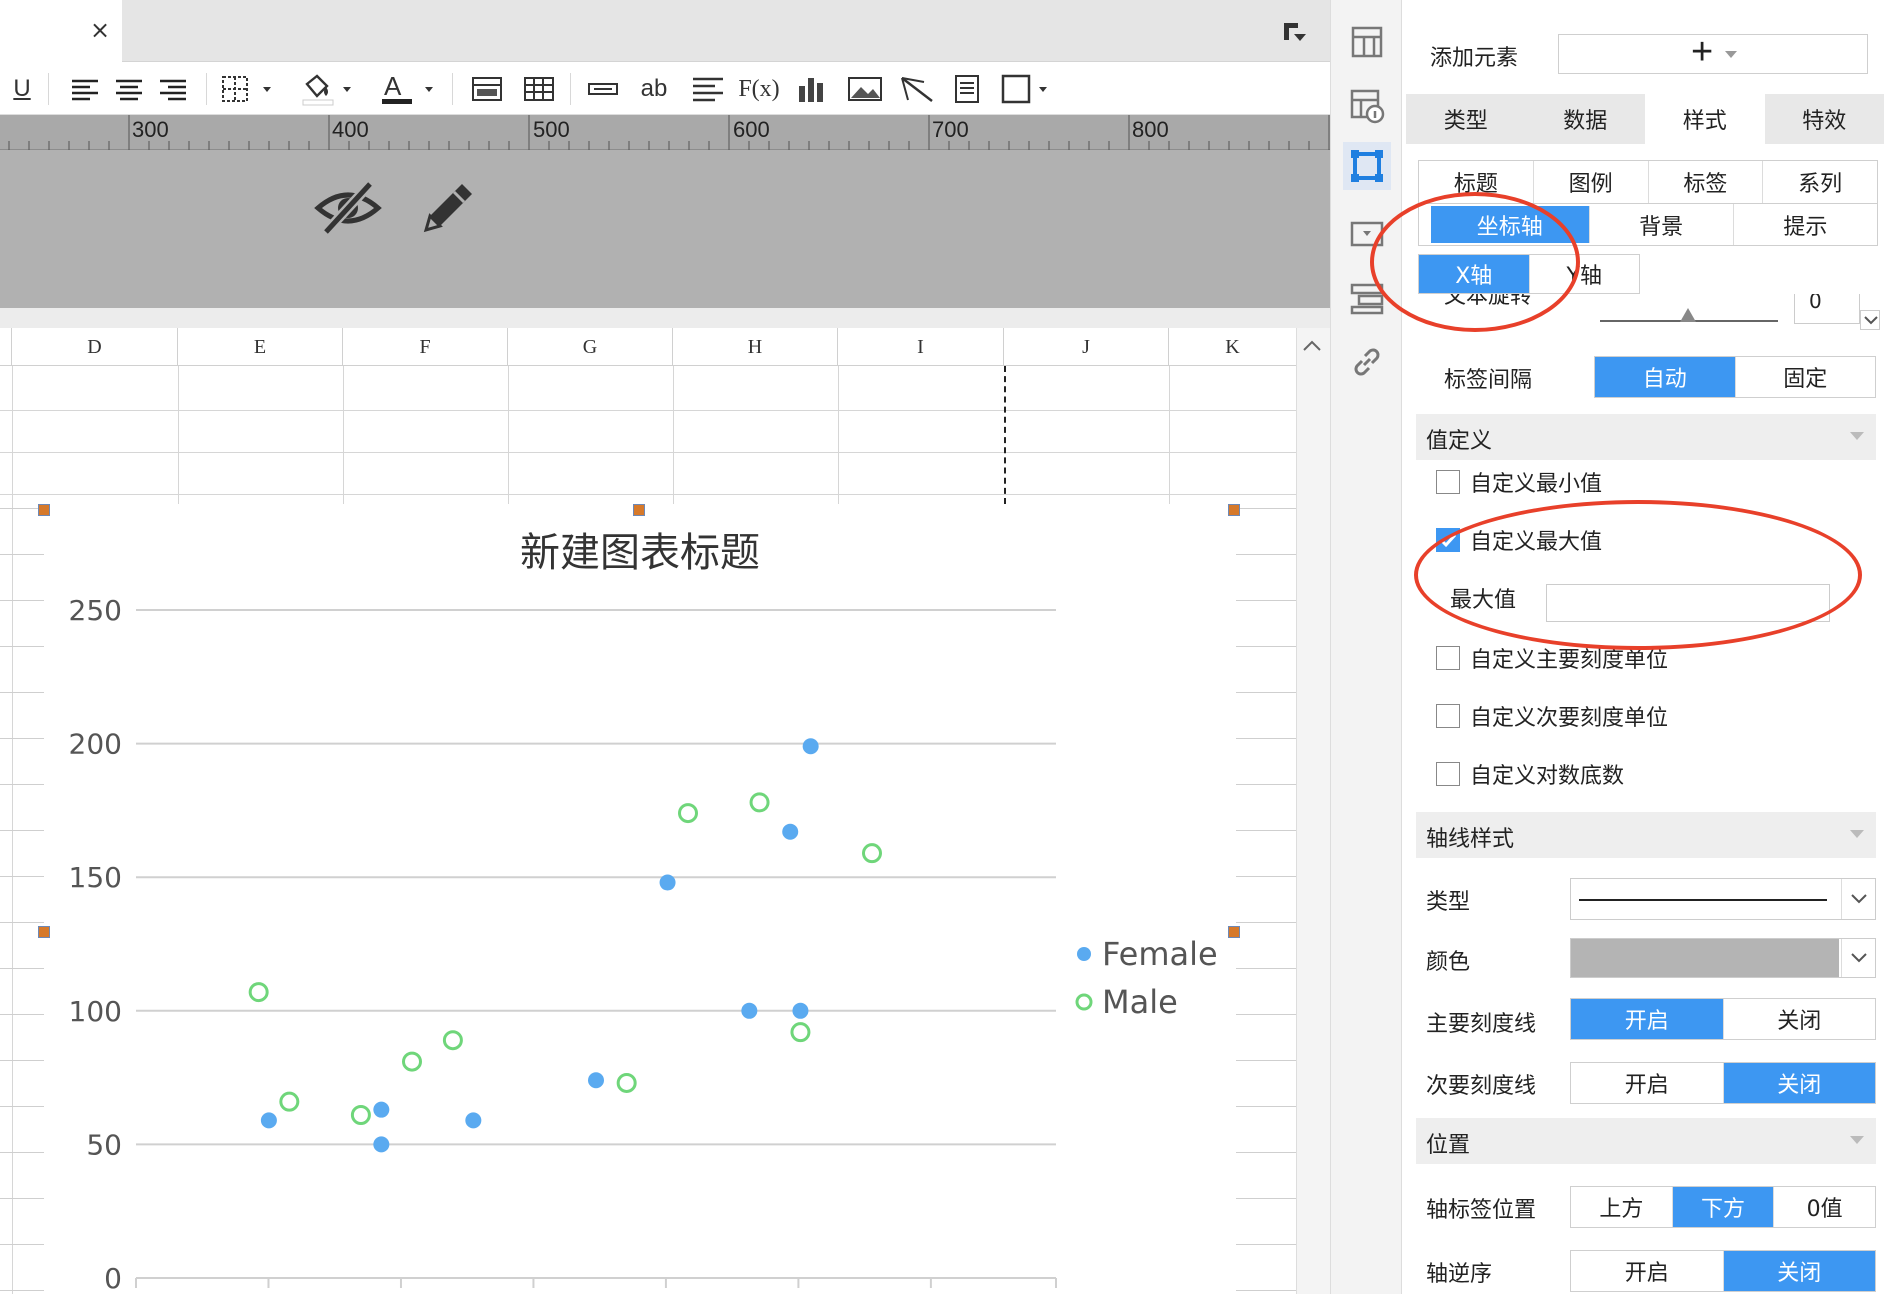  I want to click on tab-labels: 标签, so click(1706, 182).